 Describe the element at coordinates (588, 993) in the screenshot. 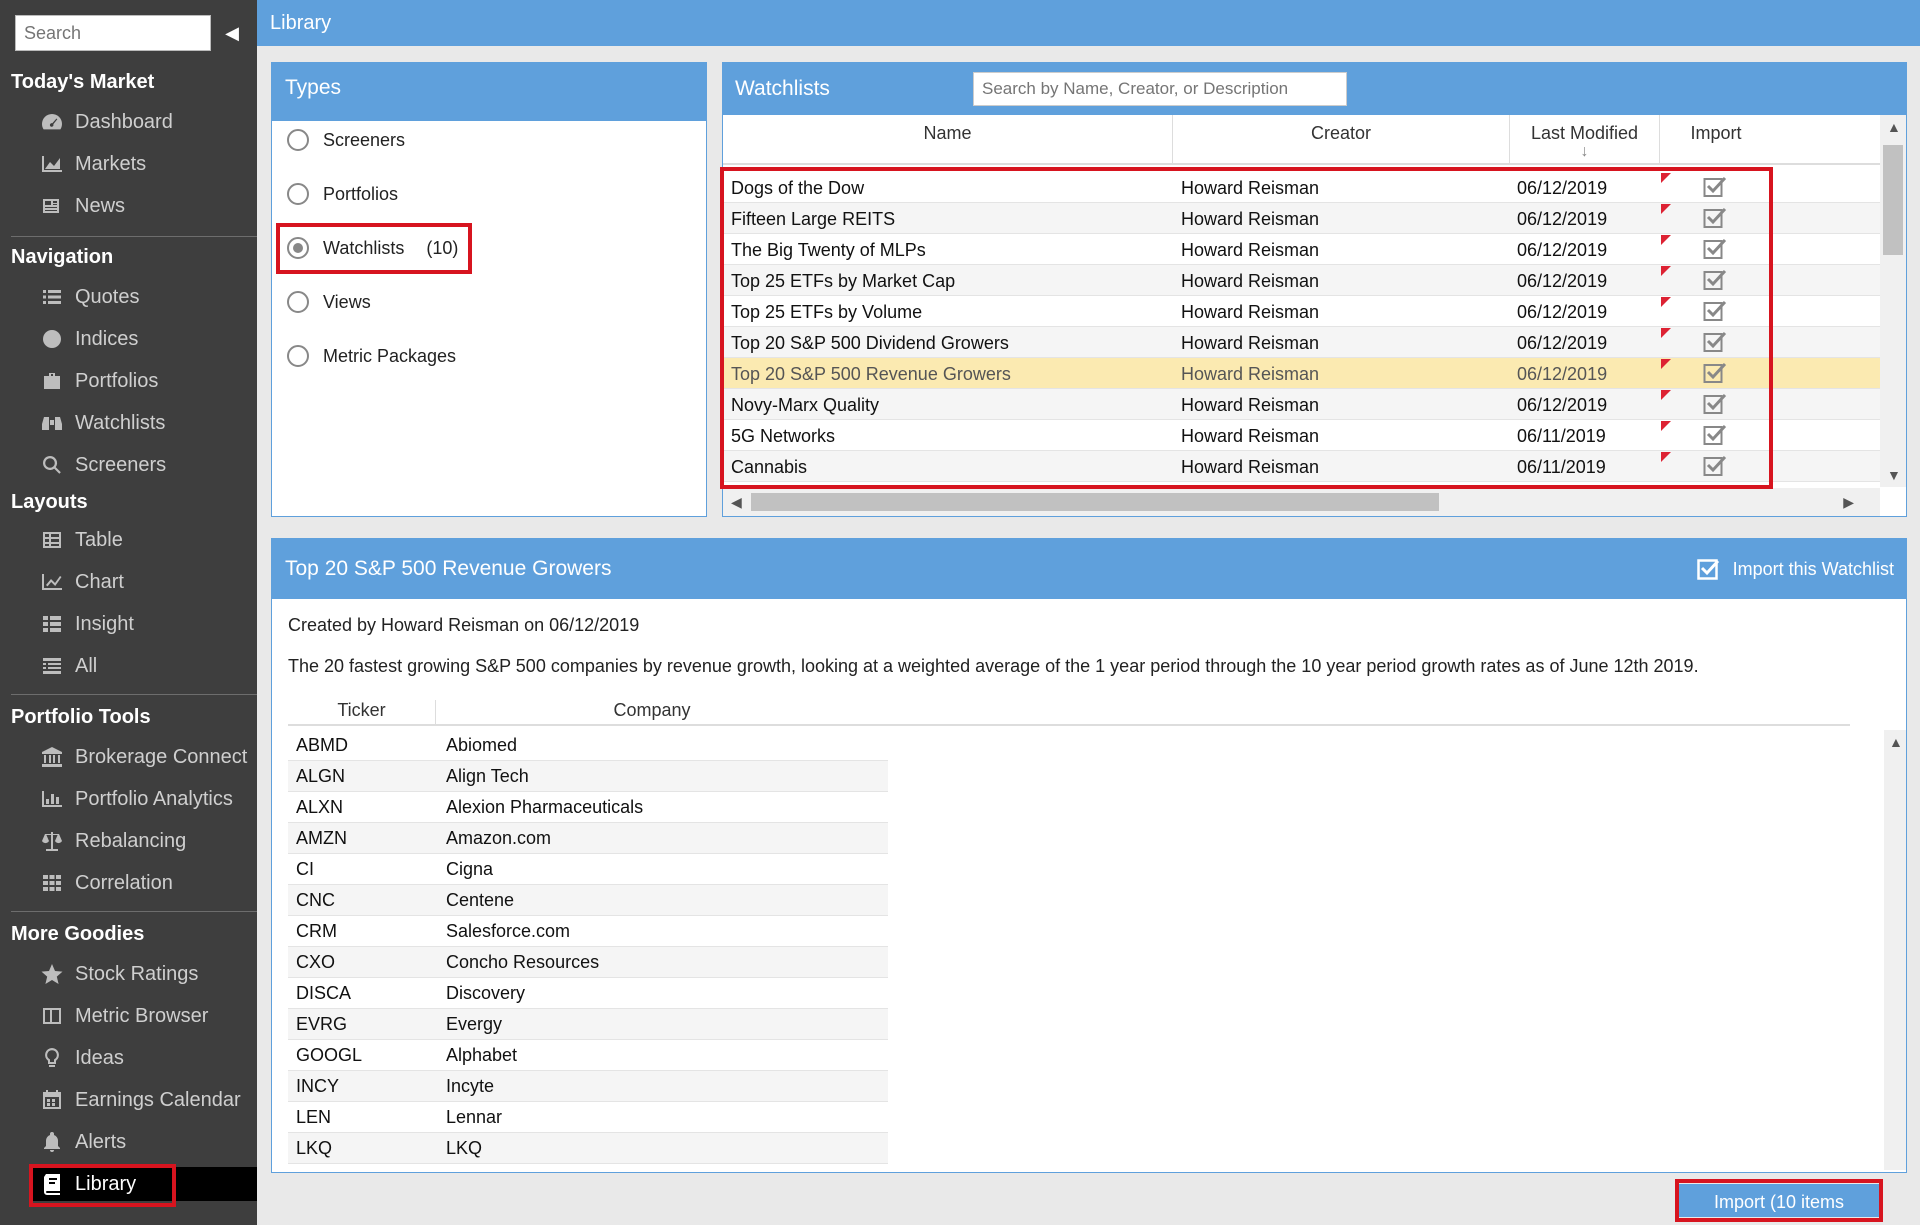

I see `ticker-row: DISCA Discovery` at that location.